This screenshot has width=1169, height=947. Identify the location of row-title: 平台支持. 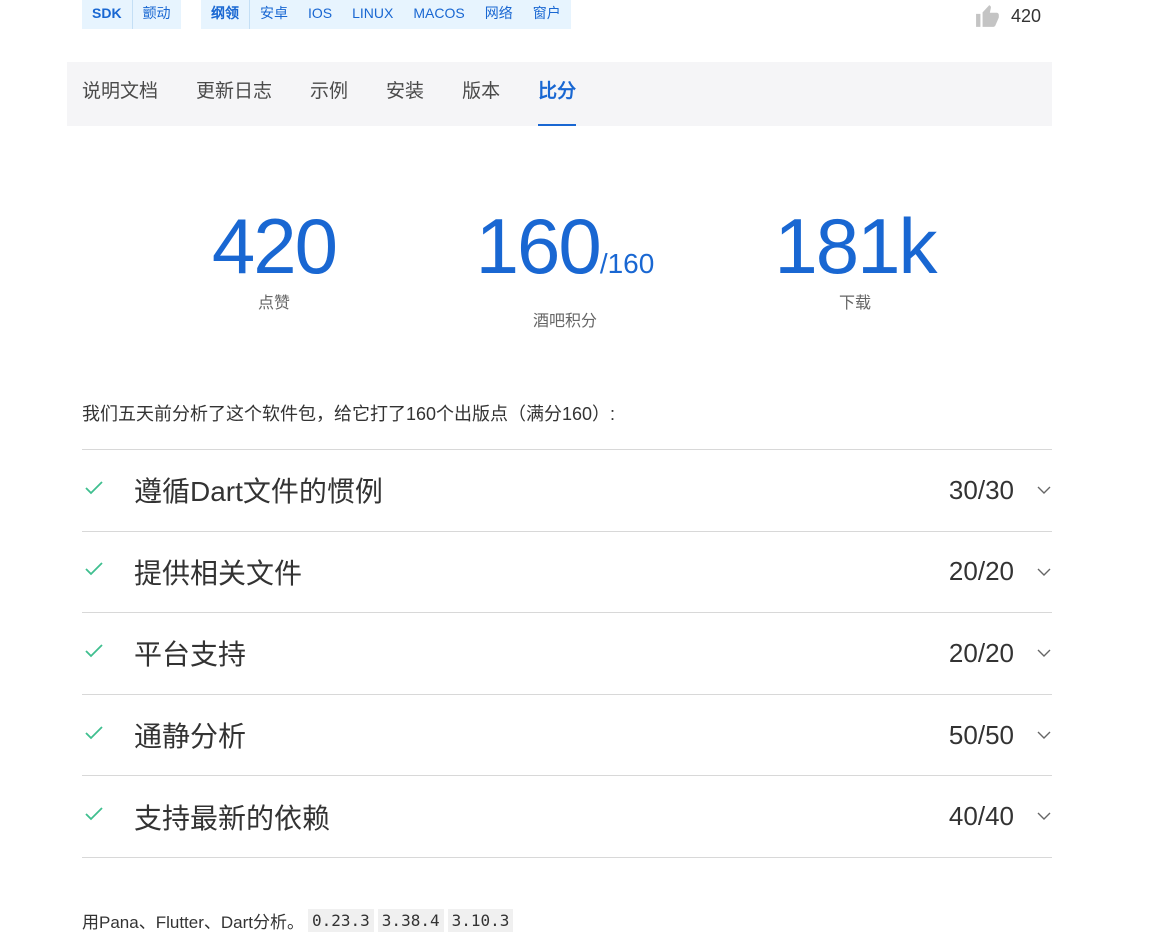
(190, 655).